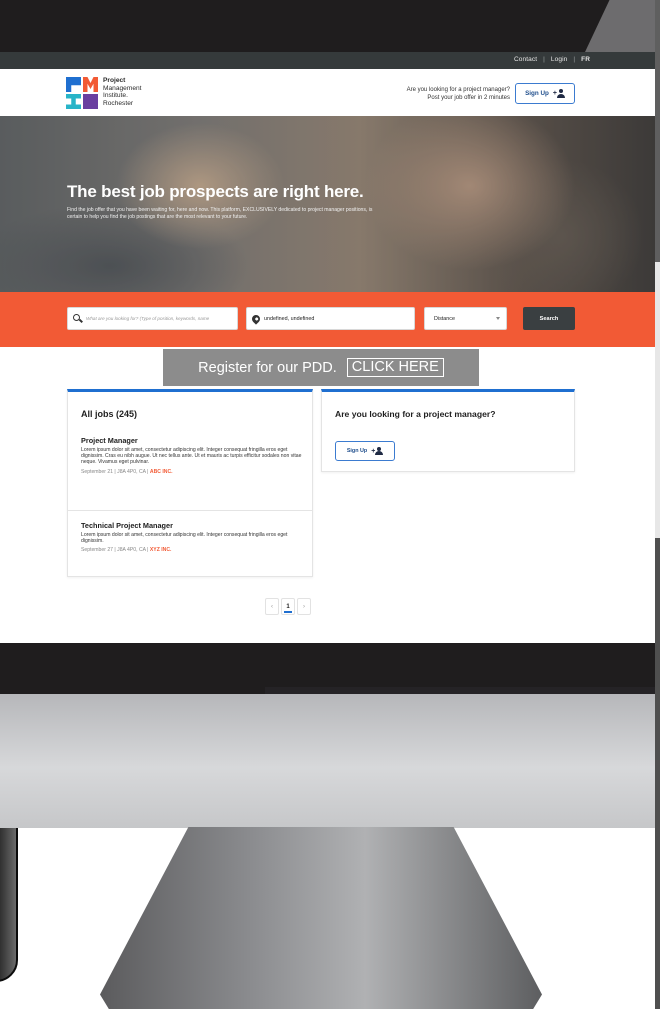  I want to click on job-company: ABC INC., so click(161, 472).